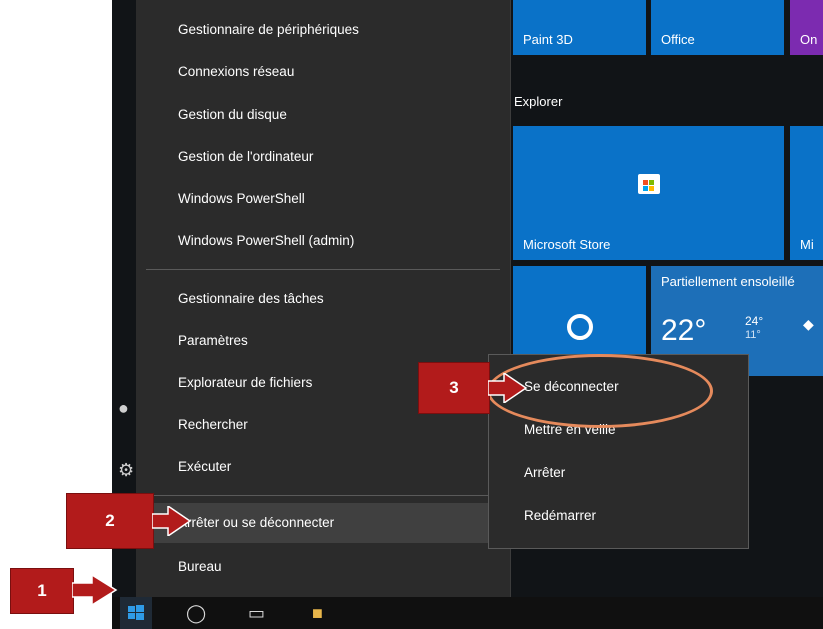 This screenshot has width=823, height=629. Describe the element at coordinates (649, 184) in the screenshot. I see `store-bag-icon` at that location.